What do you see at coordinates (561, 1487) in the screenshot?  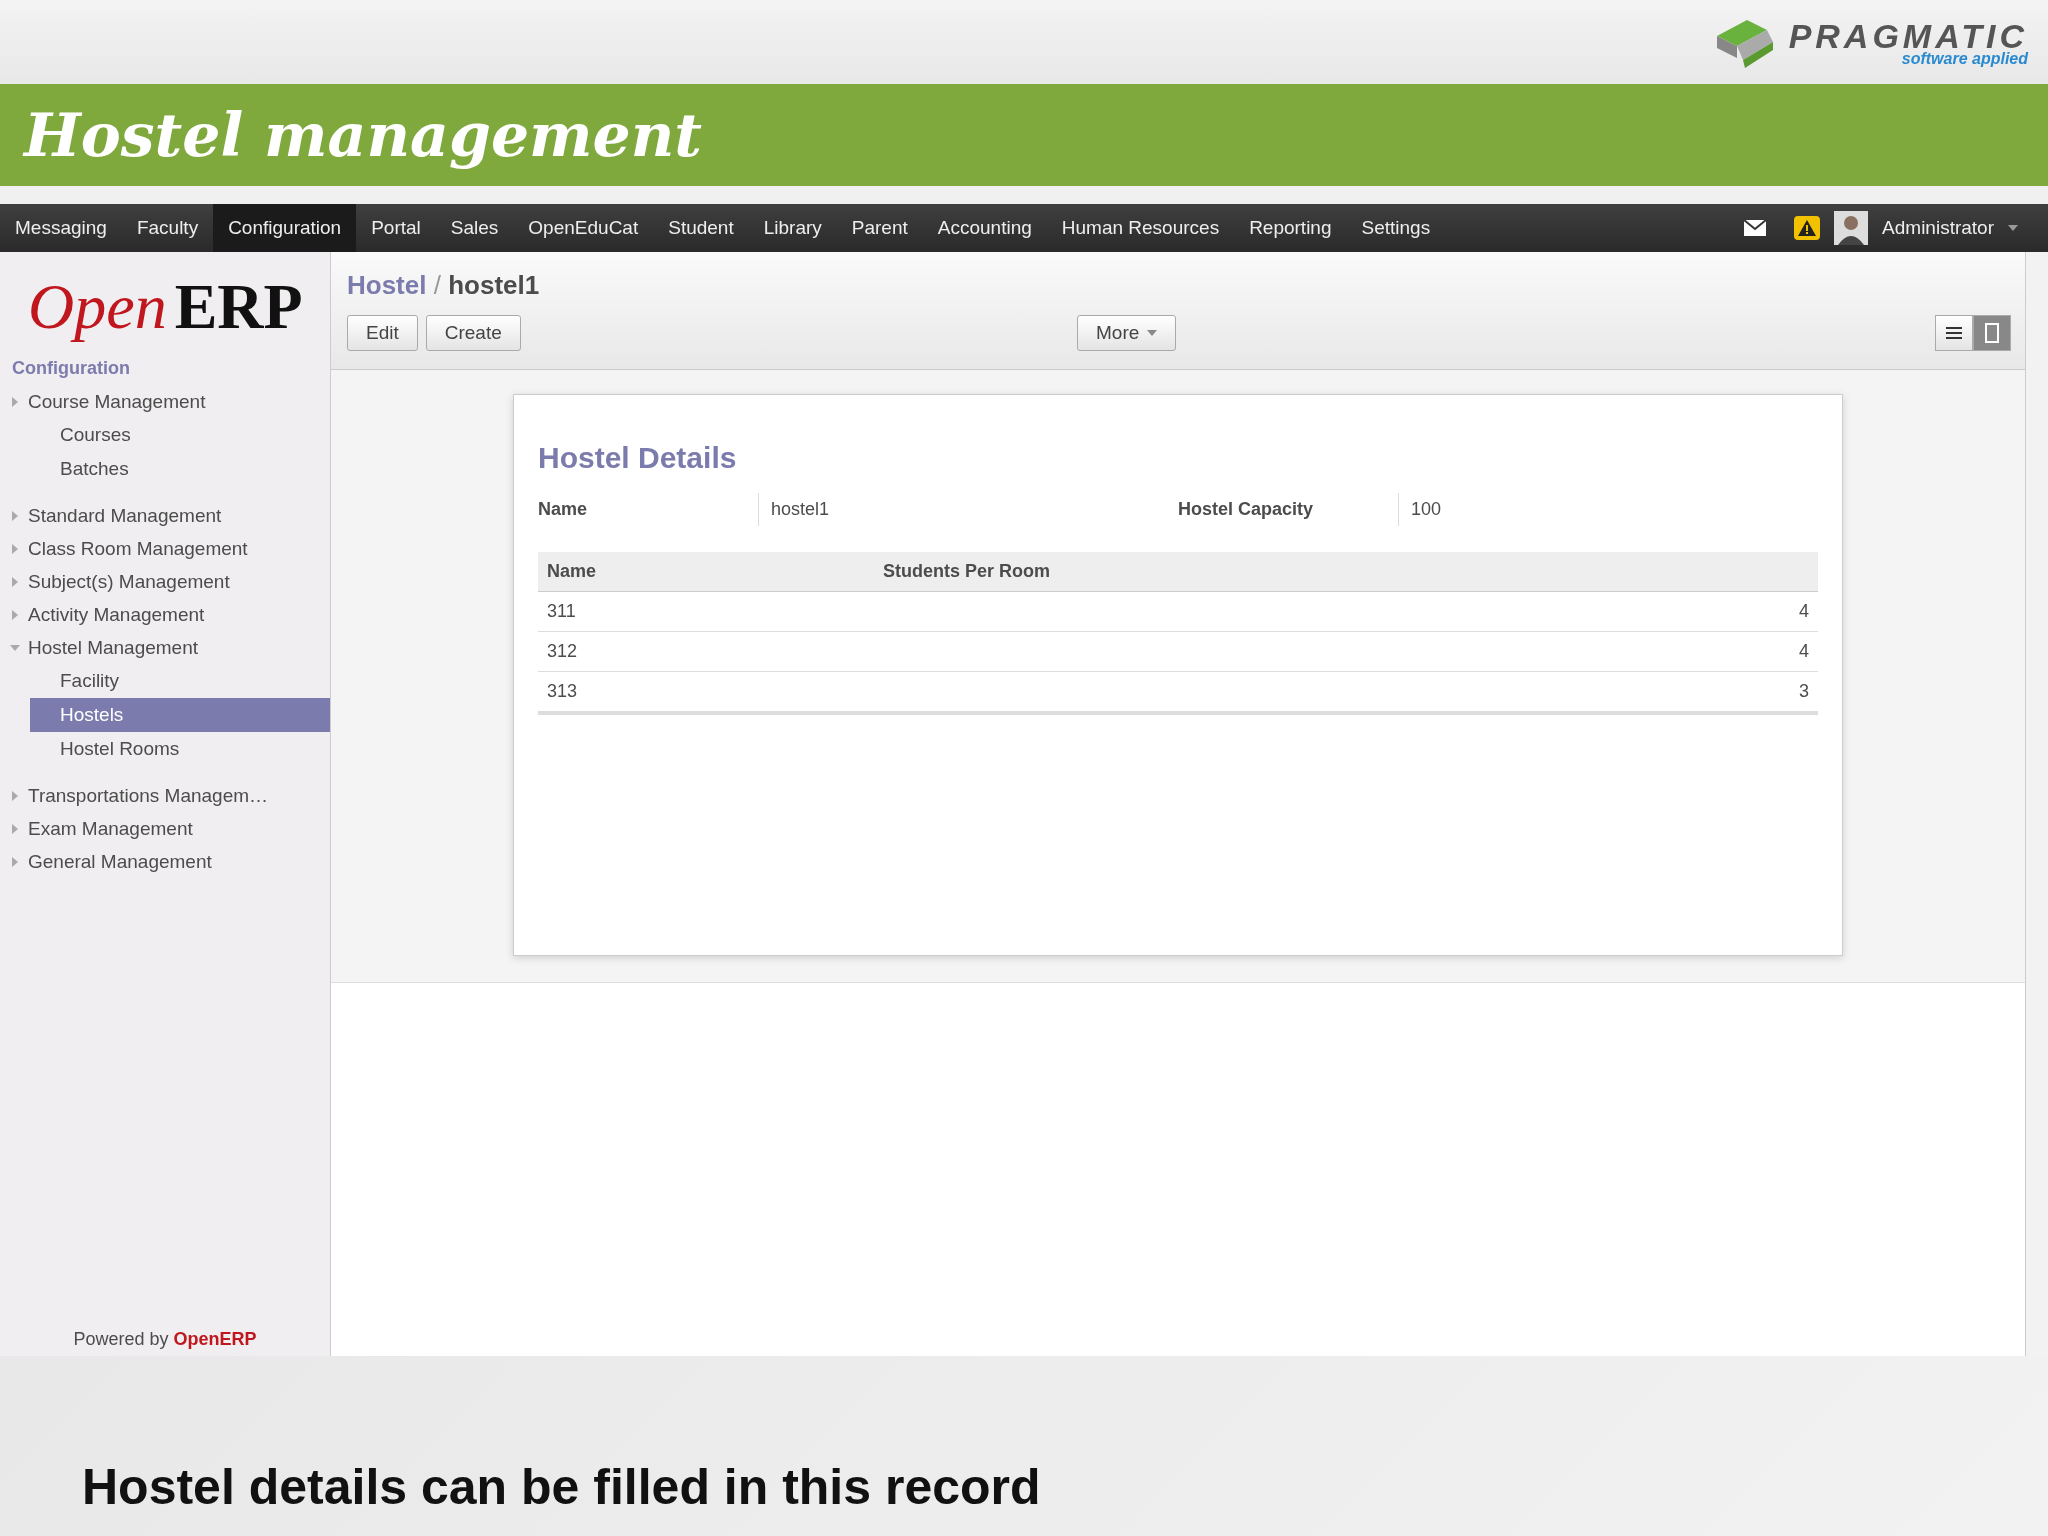 I see `slide-caption: Hostel details can be filled in this record` at bounding box center [561, 1487].